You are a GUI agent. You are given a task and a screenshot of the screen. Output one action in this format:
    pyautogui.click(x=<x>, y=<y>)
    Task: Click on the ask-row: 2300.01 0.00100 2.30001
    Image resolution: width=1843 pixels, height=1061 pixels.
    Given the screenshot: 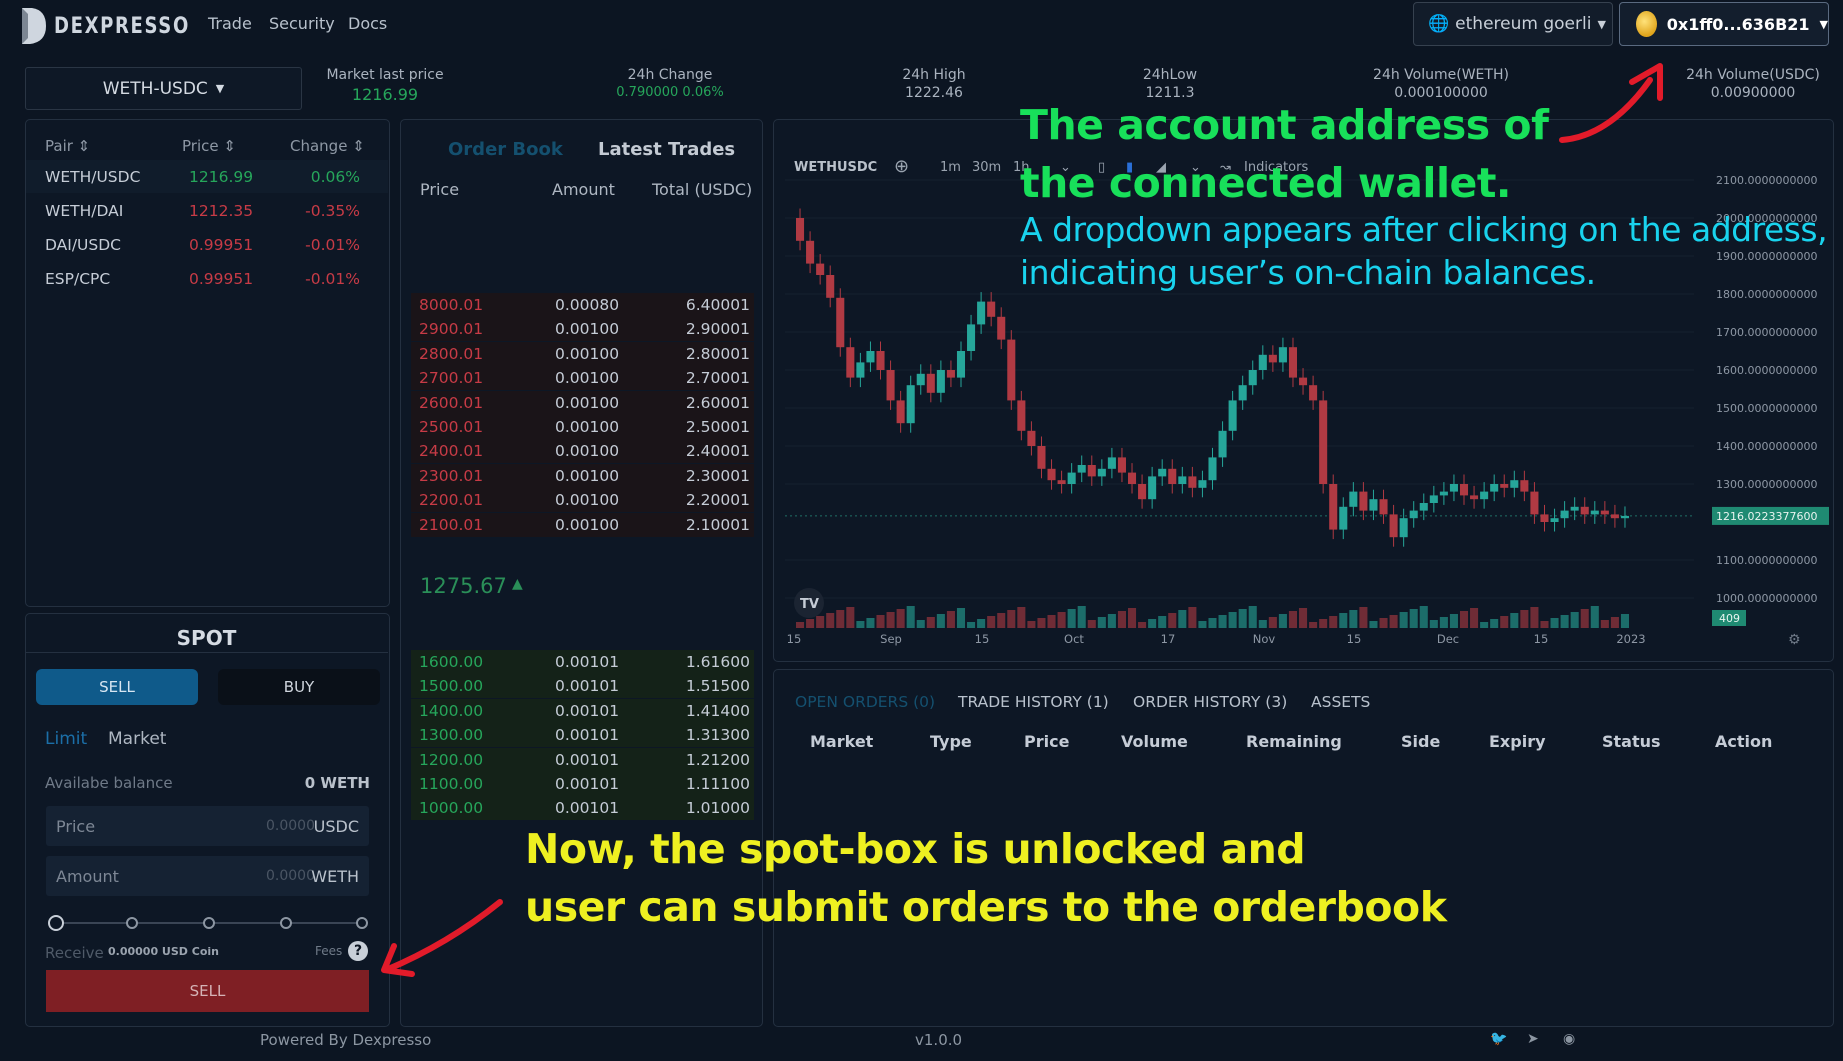 What is the action you would take?
    pyautogui.click(x=582, y=475)
    